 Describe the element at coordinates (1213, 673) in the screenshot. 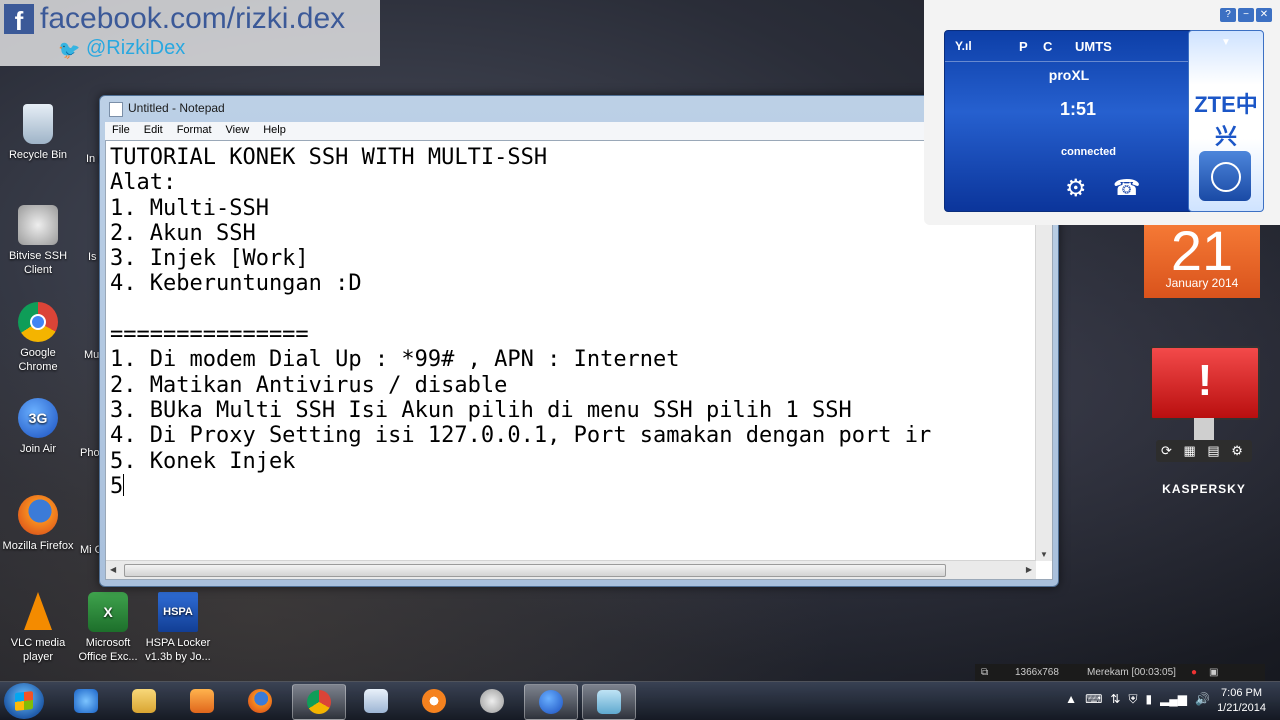

I see `camera-icon: ▣` at that location.